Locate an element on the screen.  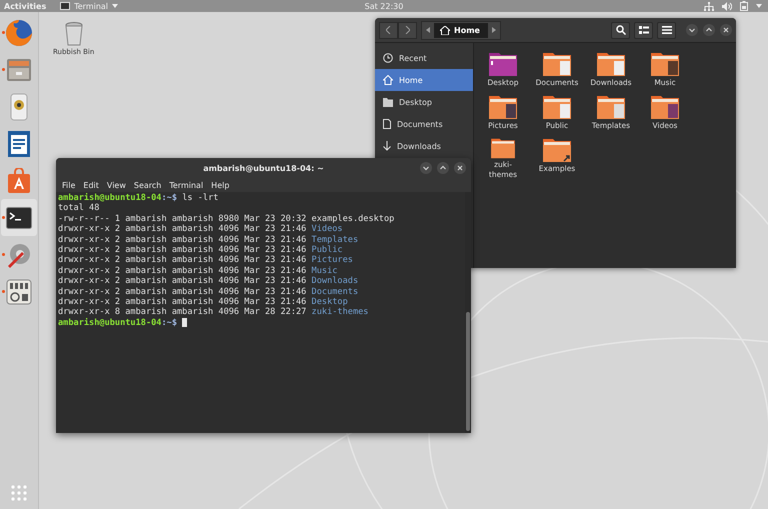
sidebar-item: Recent is located at coordinates (424, 58).